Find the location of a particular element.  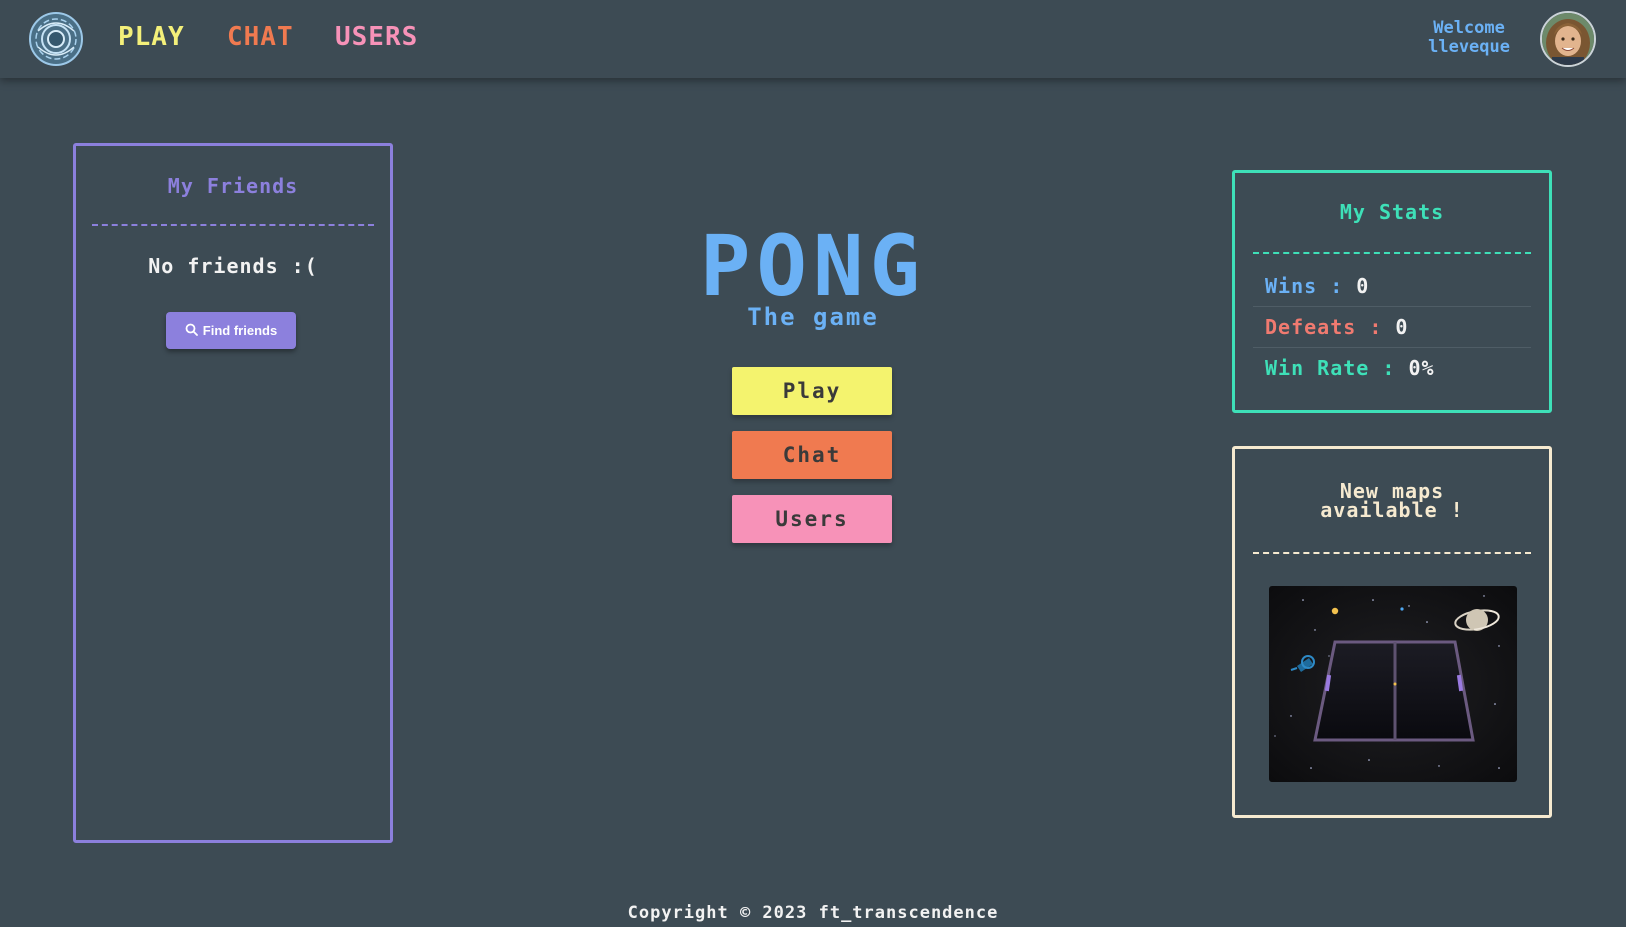

new-maps-title-line2: available ! is located at coordinates (1392, 510).